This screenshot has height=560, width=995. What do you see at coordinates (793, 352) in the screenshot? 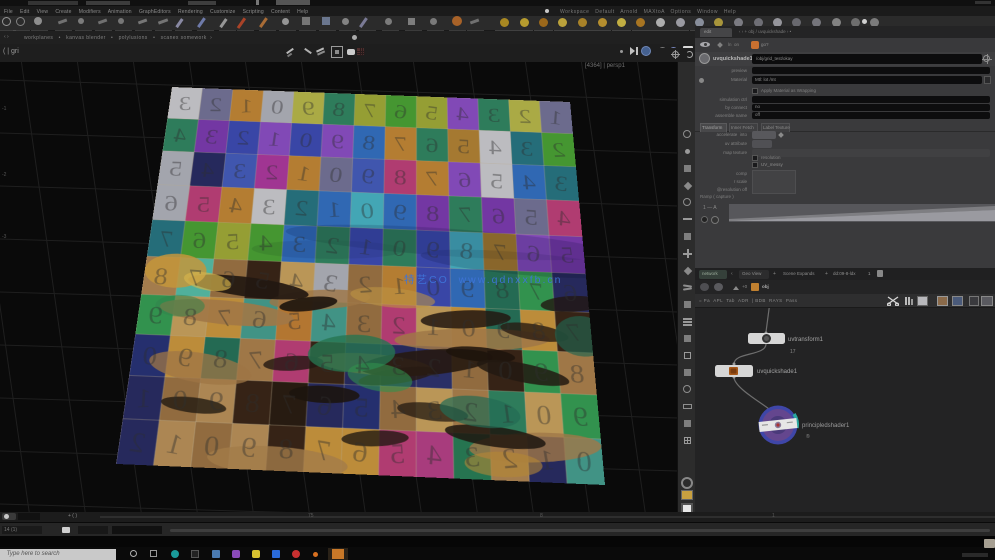
I see `svg-text: 17` at bounding box center [793, 352].